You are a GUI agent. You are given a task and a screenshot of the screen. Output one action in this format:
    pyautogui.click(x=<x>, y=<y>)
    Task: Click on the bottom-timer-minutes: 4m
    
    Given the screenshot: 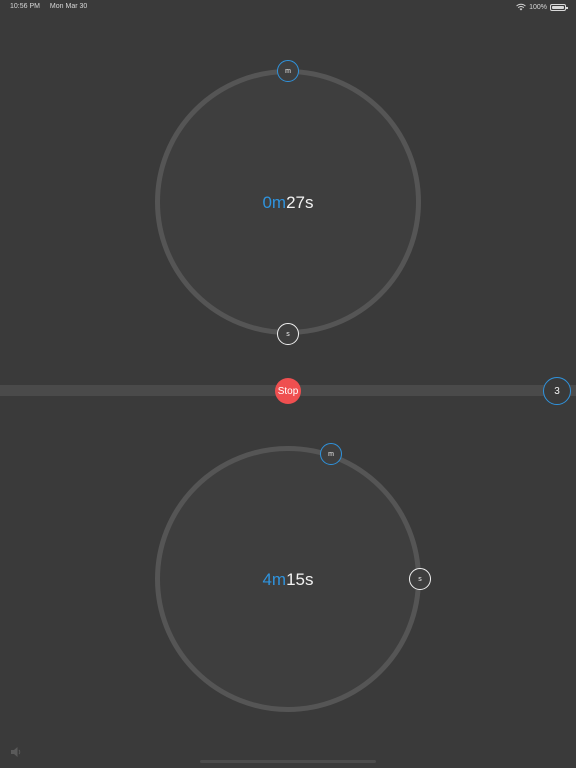 What is the action you would take?
    pyautogui.click(x=274, y=579)
    